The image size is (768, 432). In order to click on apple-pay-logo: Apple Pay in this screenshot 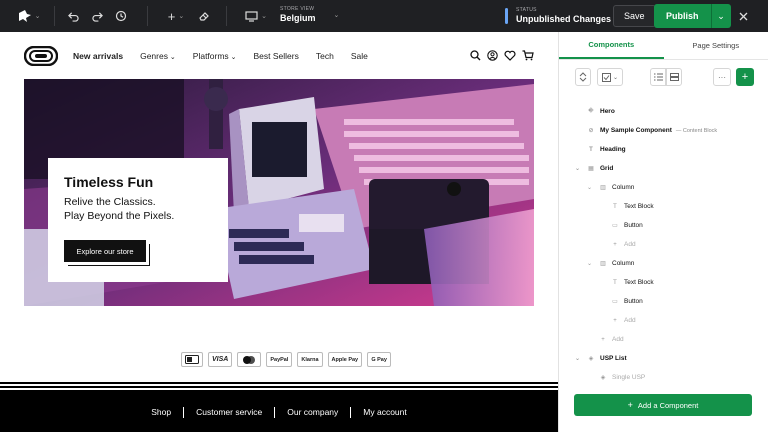, I will do `click(345, 359)`.